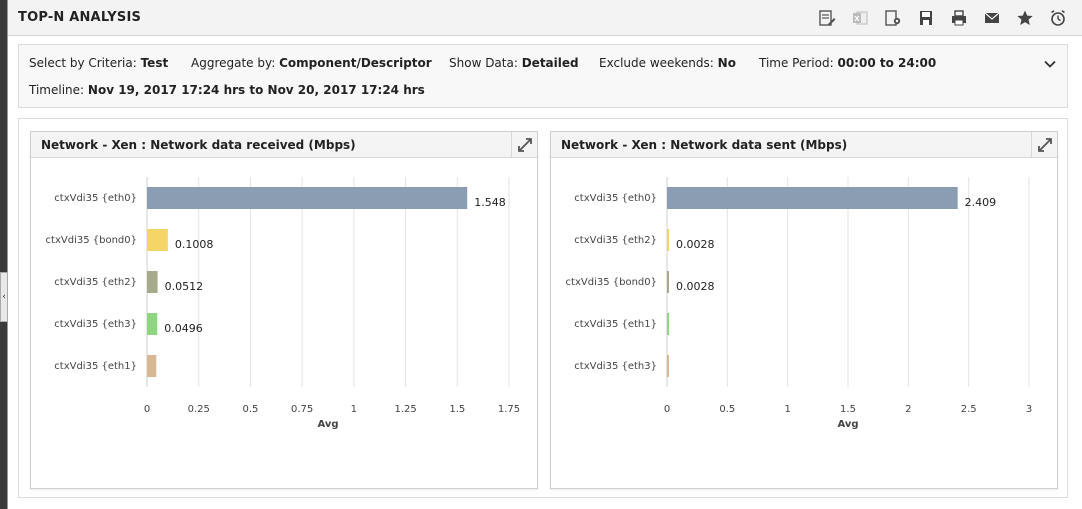 The image size is (1082, 509). I want to click on chevron-left-icon: ‹, so click(4, 297).